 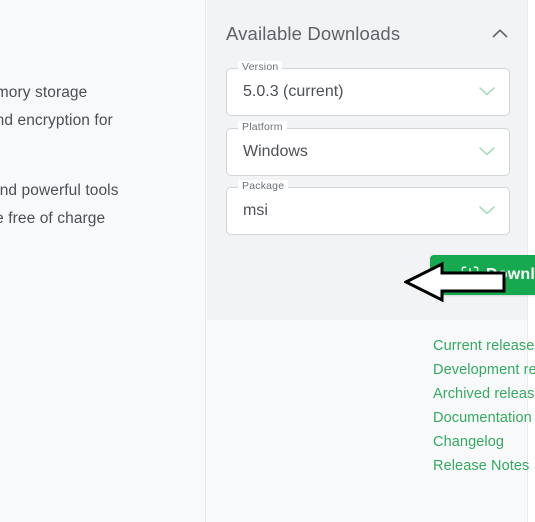 I want to click on article-text-line: ce and powerful tools, so click(x=59, y=190).